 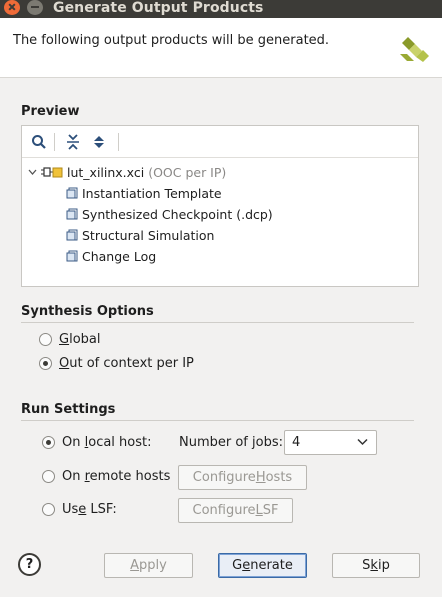 I want to click on tree-item: Change Log, so click(x=111, y=256).